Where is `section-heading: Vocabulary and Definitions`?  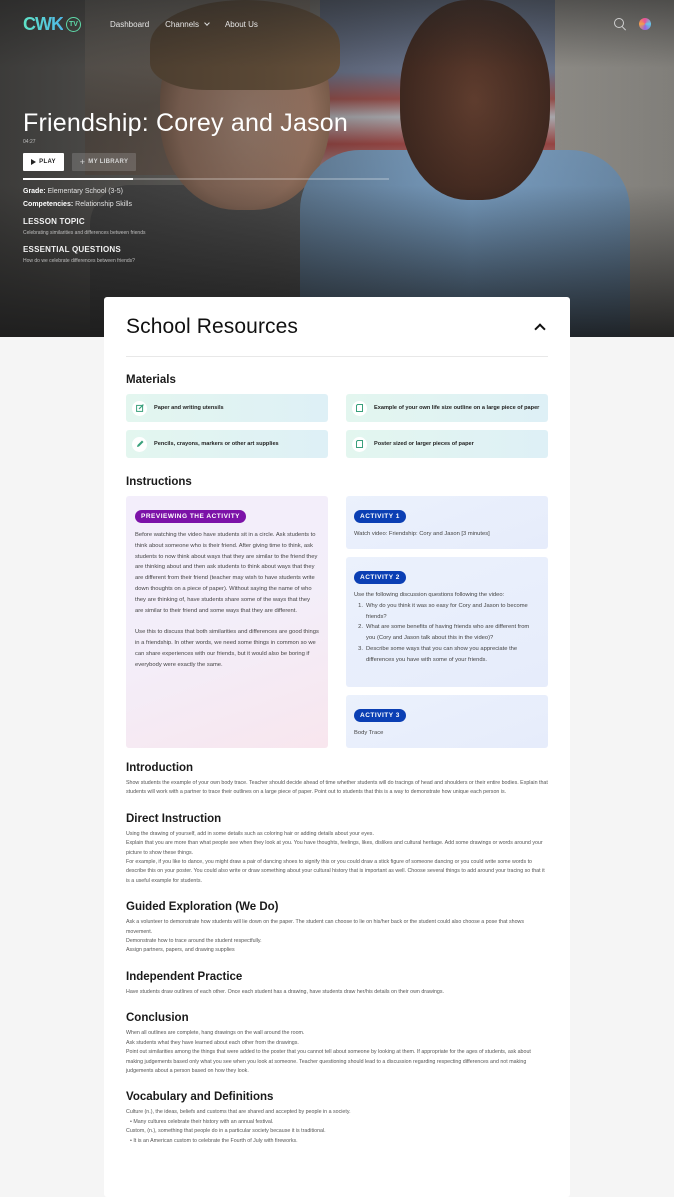 section-heading: Vocabulary and Definitions is located at coordinates (200, 1097).